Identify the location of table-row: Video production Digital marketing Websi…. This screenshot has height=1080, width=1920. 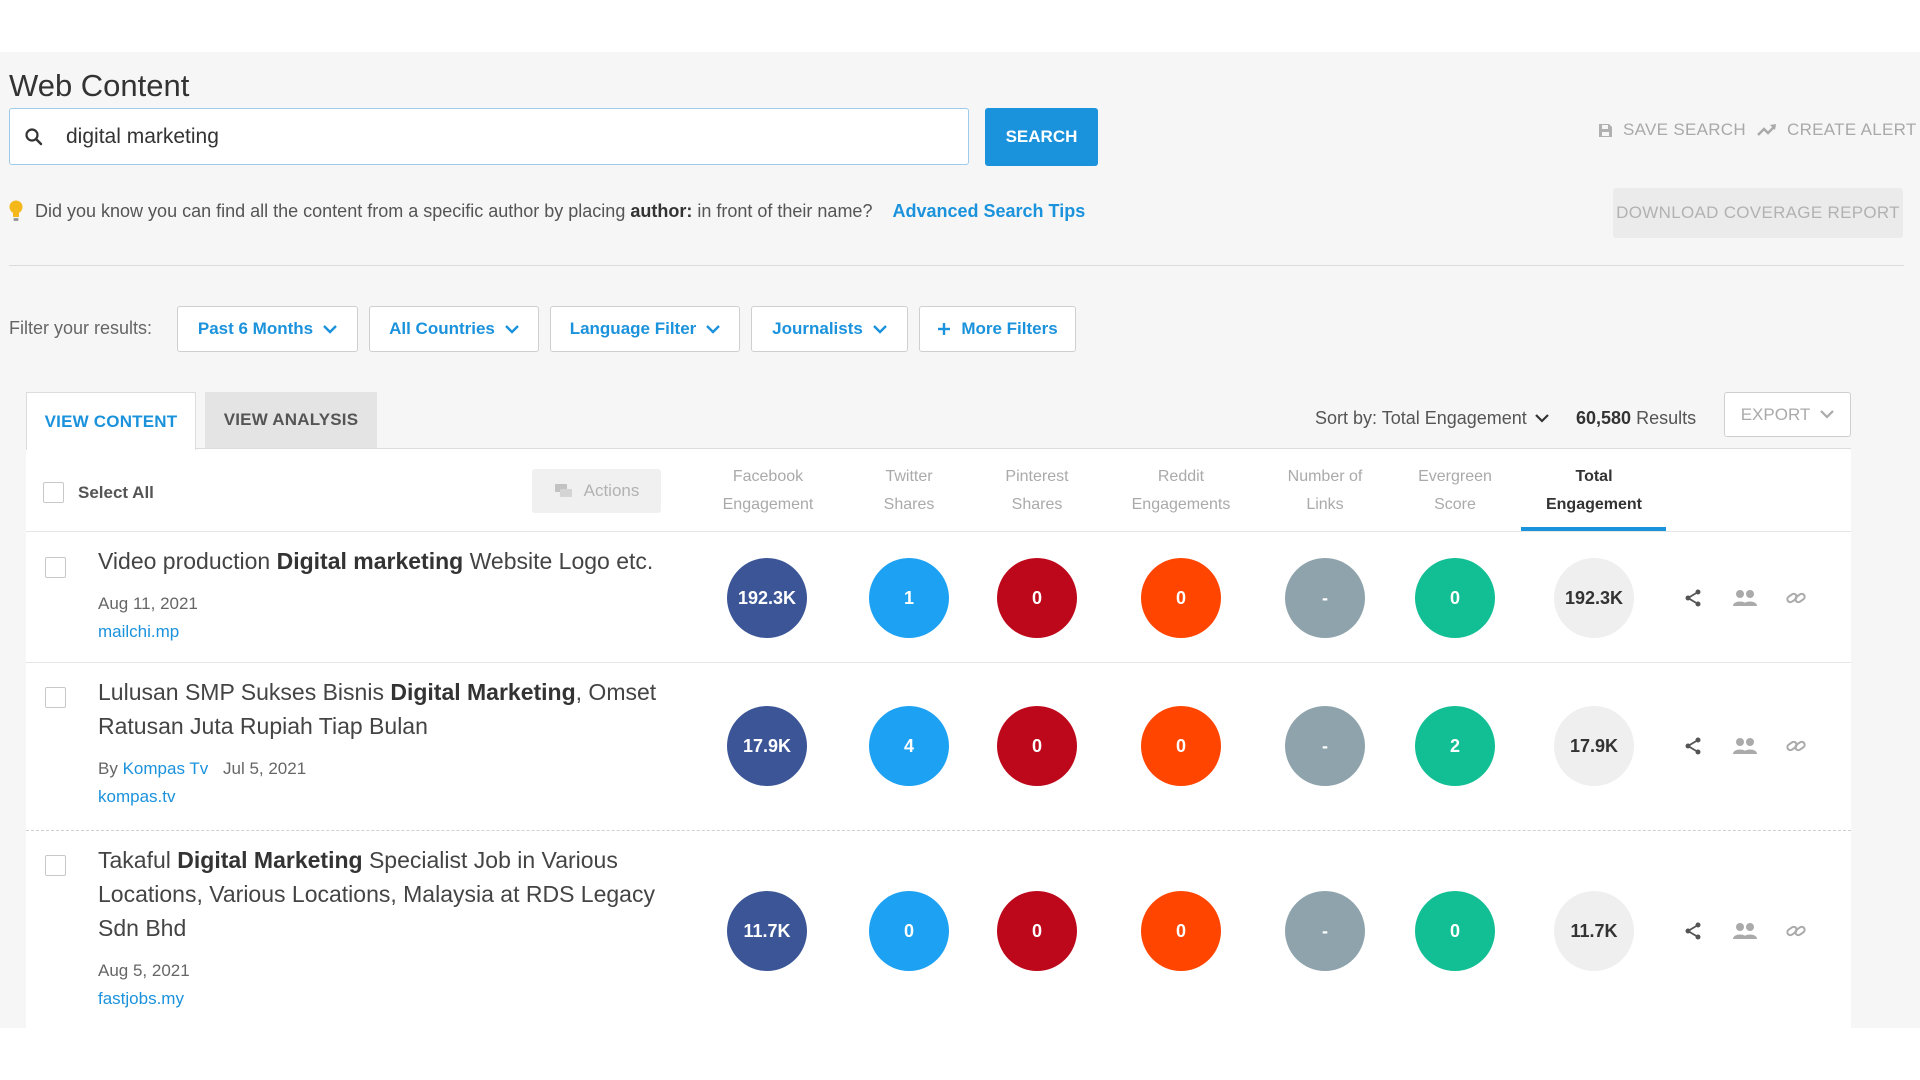
(938, 597).